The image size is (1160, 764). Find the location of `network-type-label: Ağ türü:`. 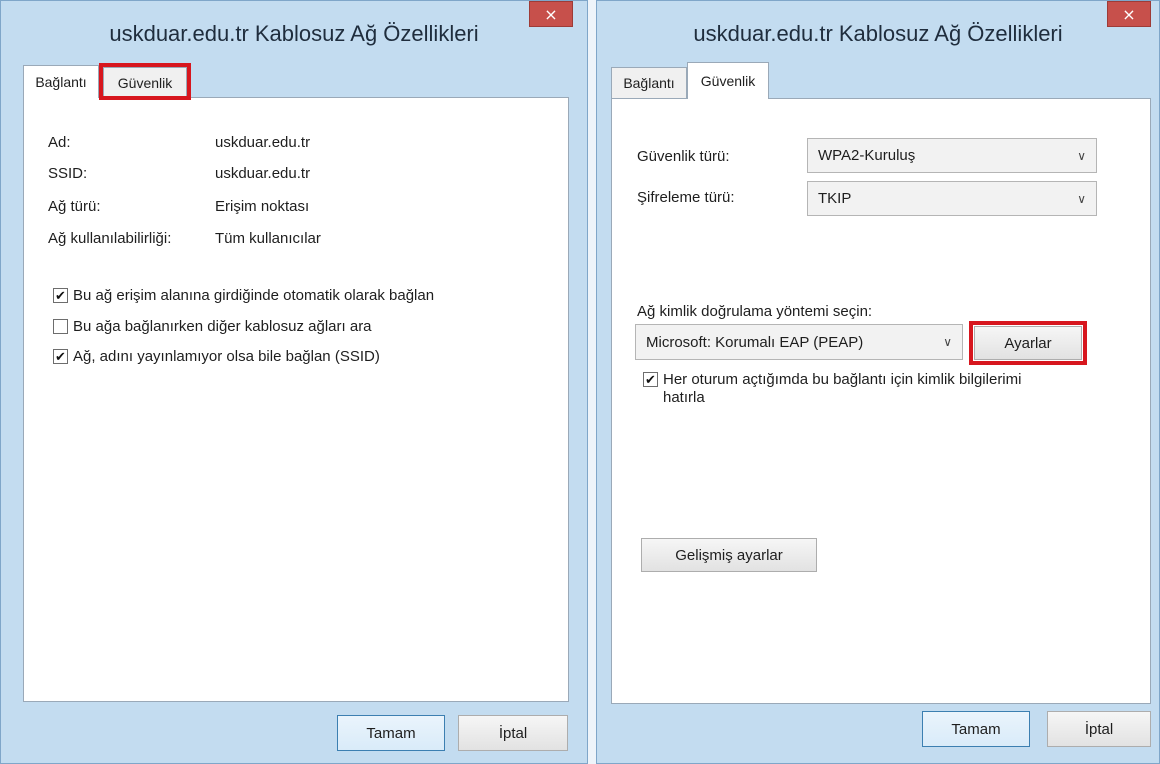

network-type-label: Ağ türü: is located at coordinates (74, 206).